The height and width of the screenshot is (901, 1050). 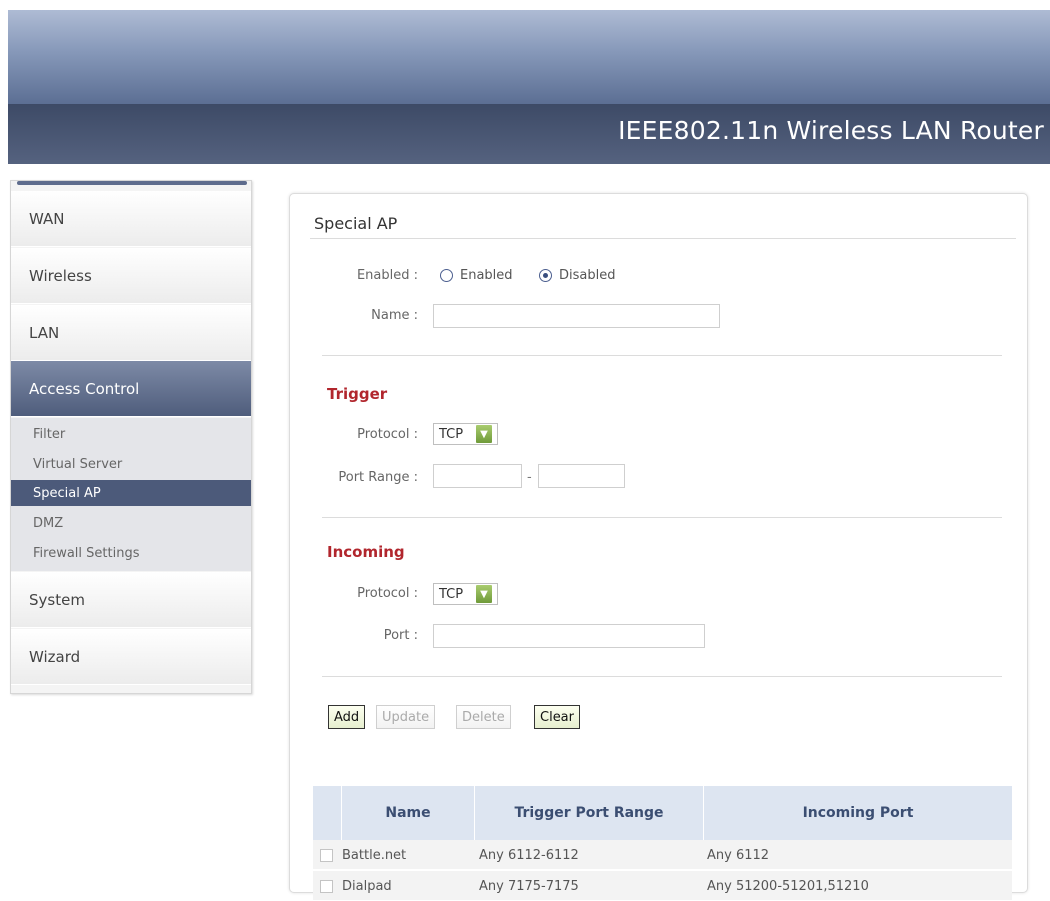 I want to click on column-header-name: Name, so click(x=407, y=813).